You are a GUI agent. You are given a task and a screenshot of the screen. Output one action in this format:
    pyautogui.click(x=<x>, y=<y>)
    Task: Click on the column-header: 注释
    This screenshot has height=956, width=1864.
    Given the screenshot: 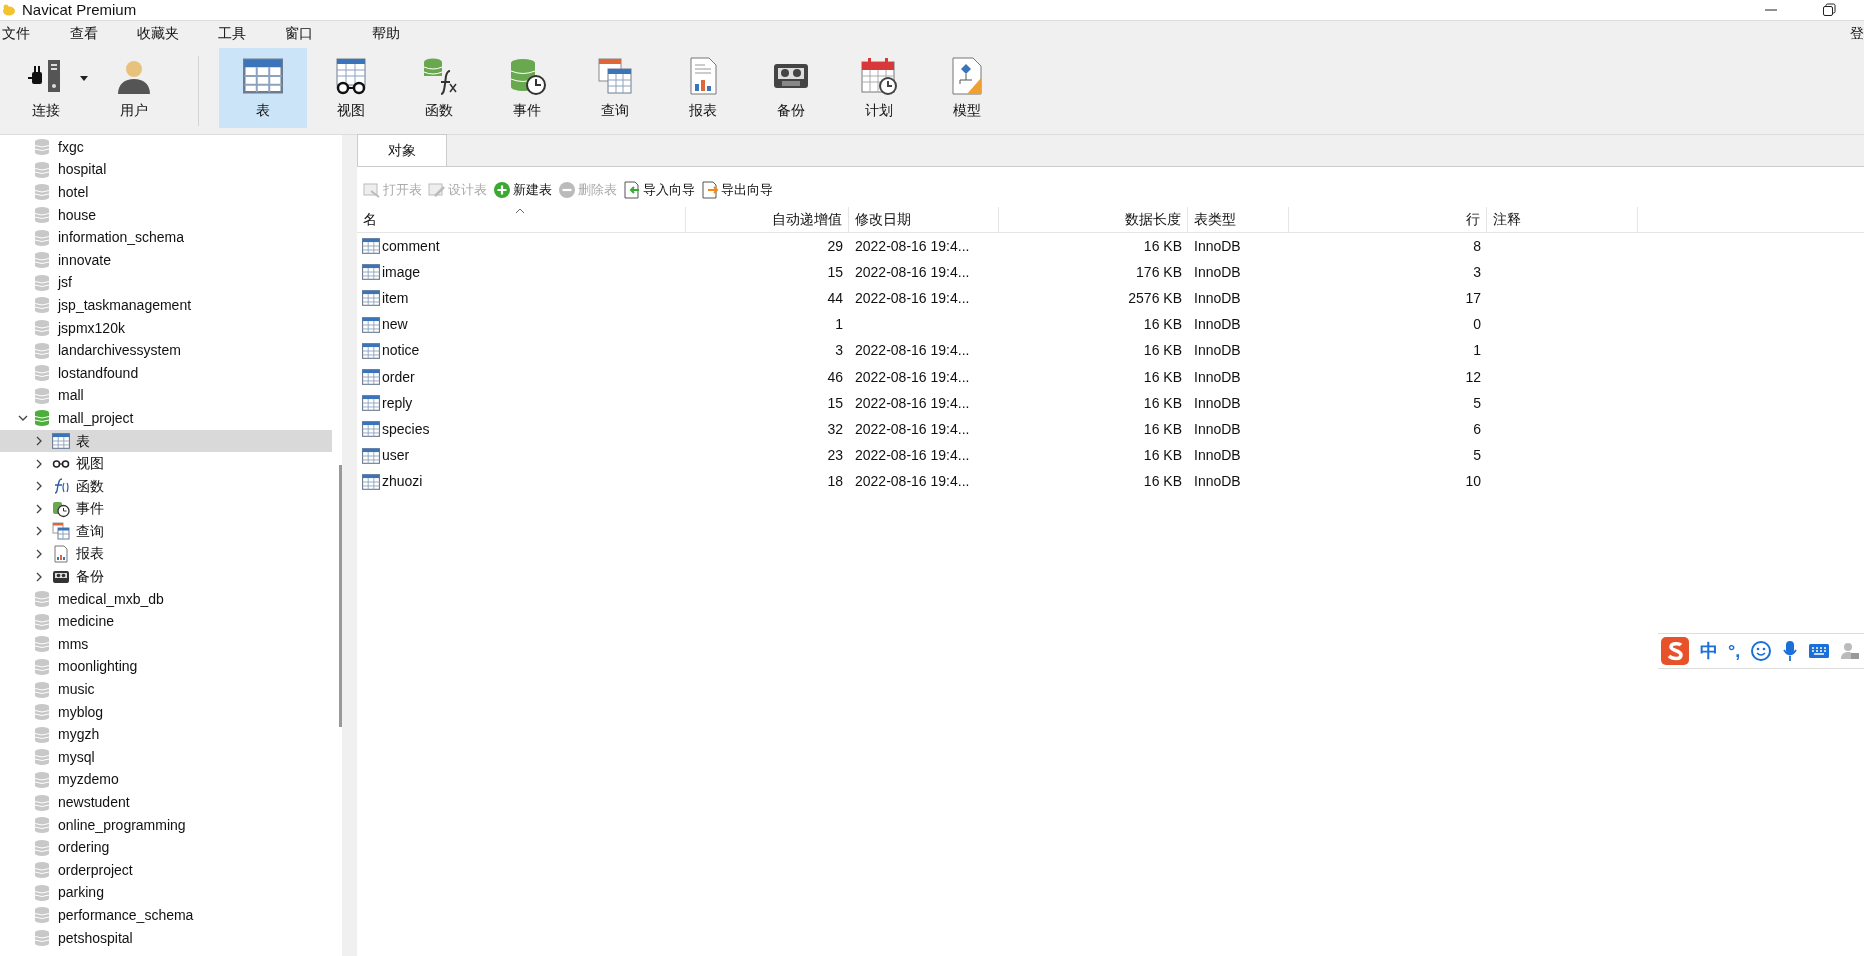 What is the action you would take?
    pyautogui.click(x=1562, y=219)
    